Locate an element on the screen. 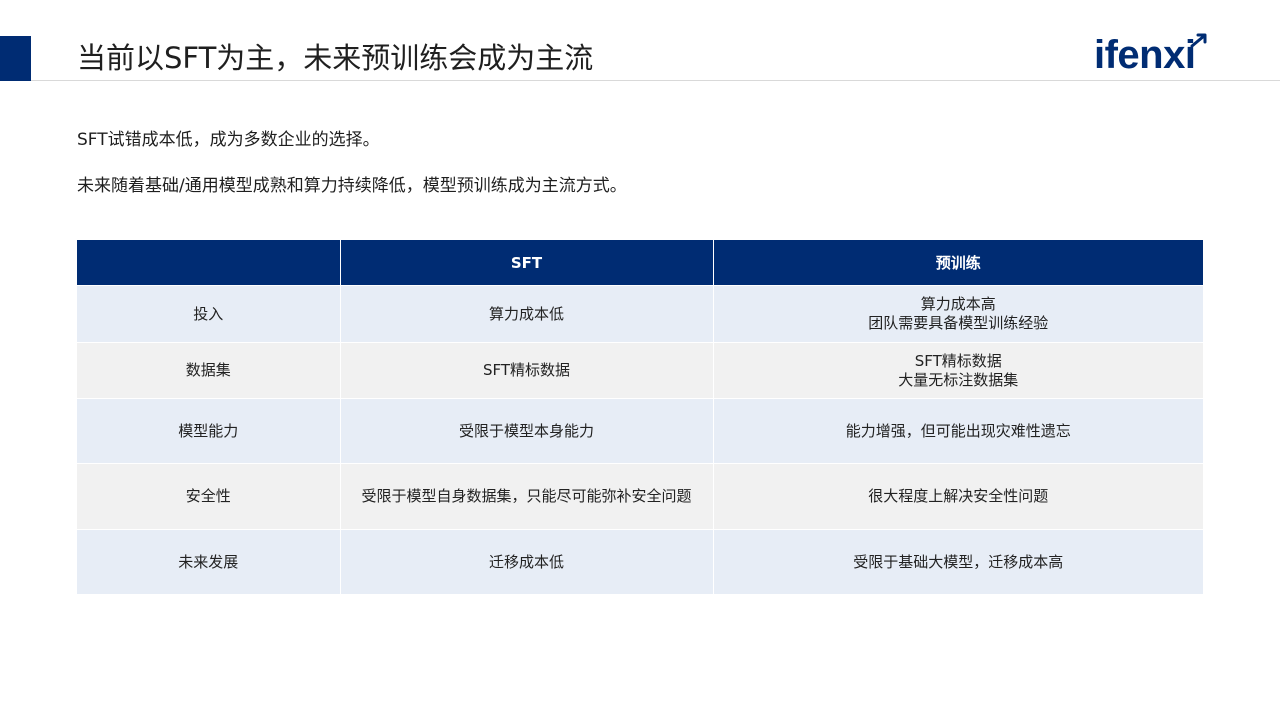 The image size is (1280, 720). pretrain-cell-text: 很大程度上解决安全性问题 is located at coordinates (958, 496).